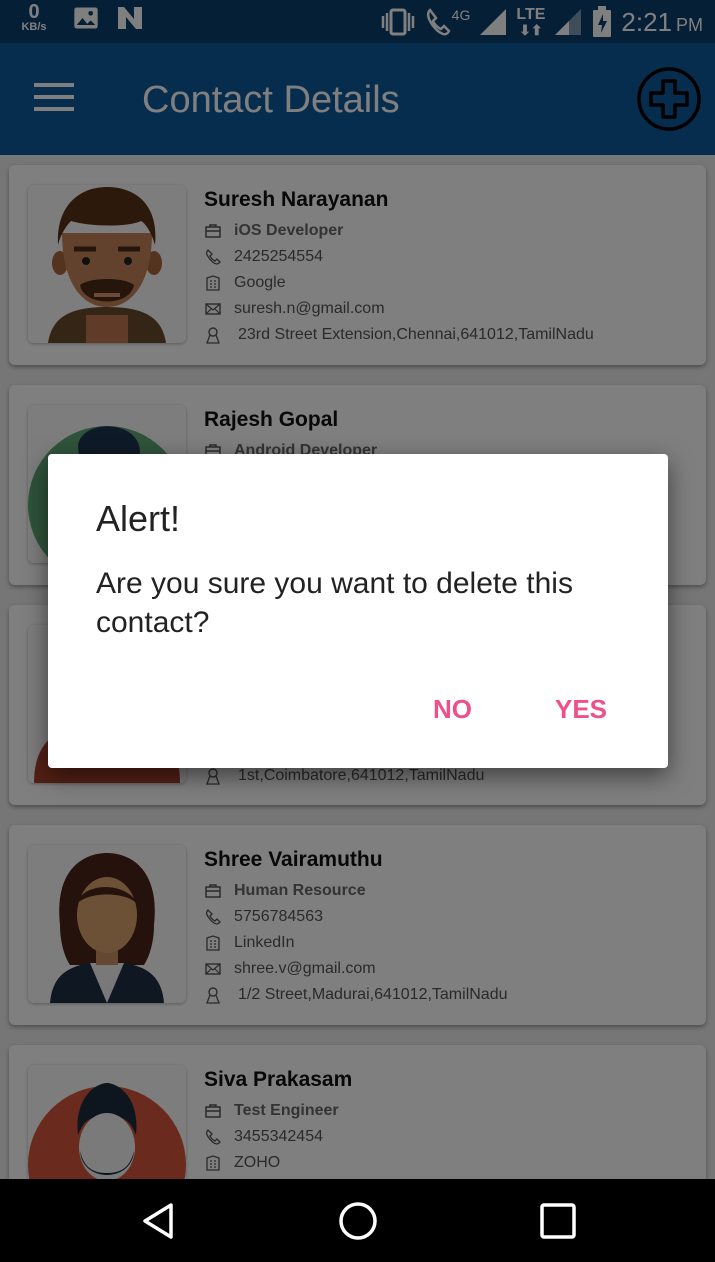  I want to click on yes-button: YES, so click(581, 709).